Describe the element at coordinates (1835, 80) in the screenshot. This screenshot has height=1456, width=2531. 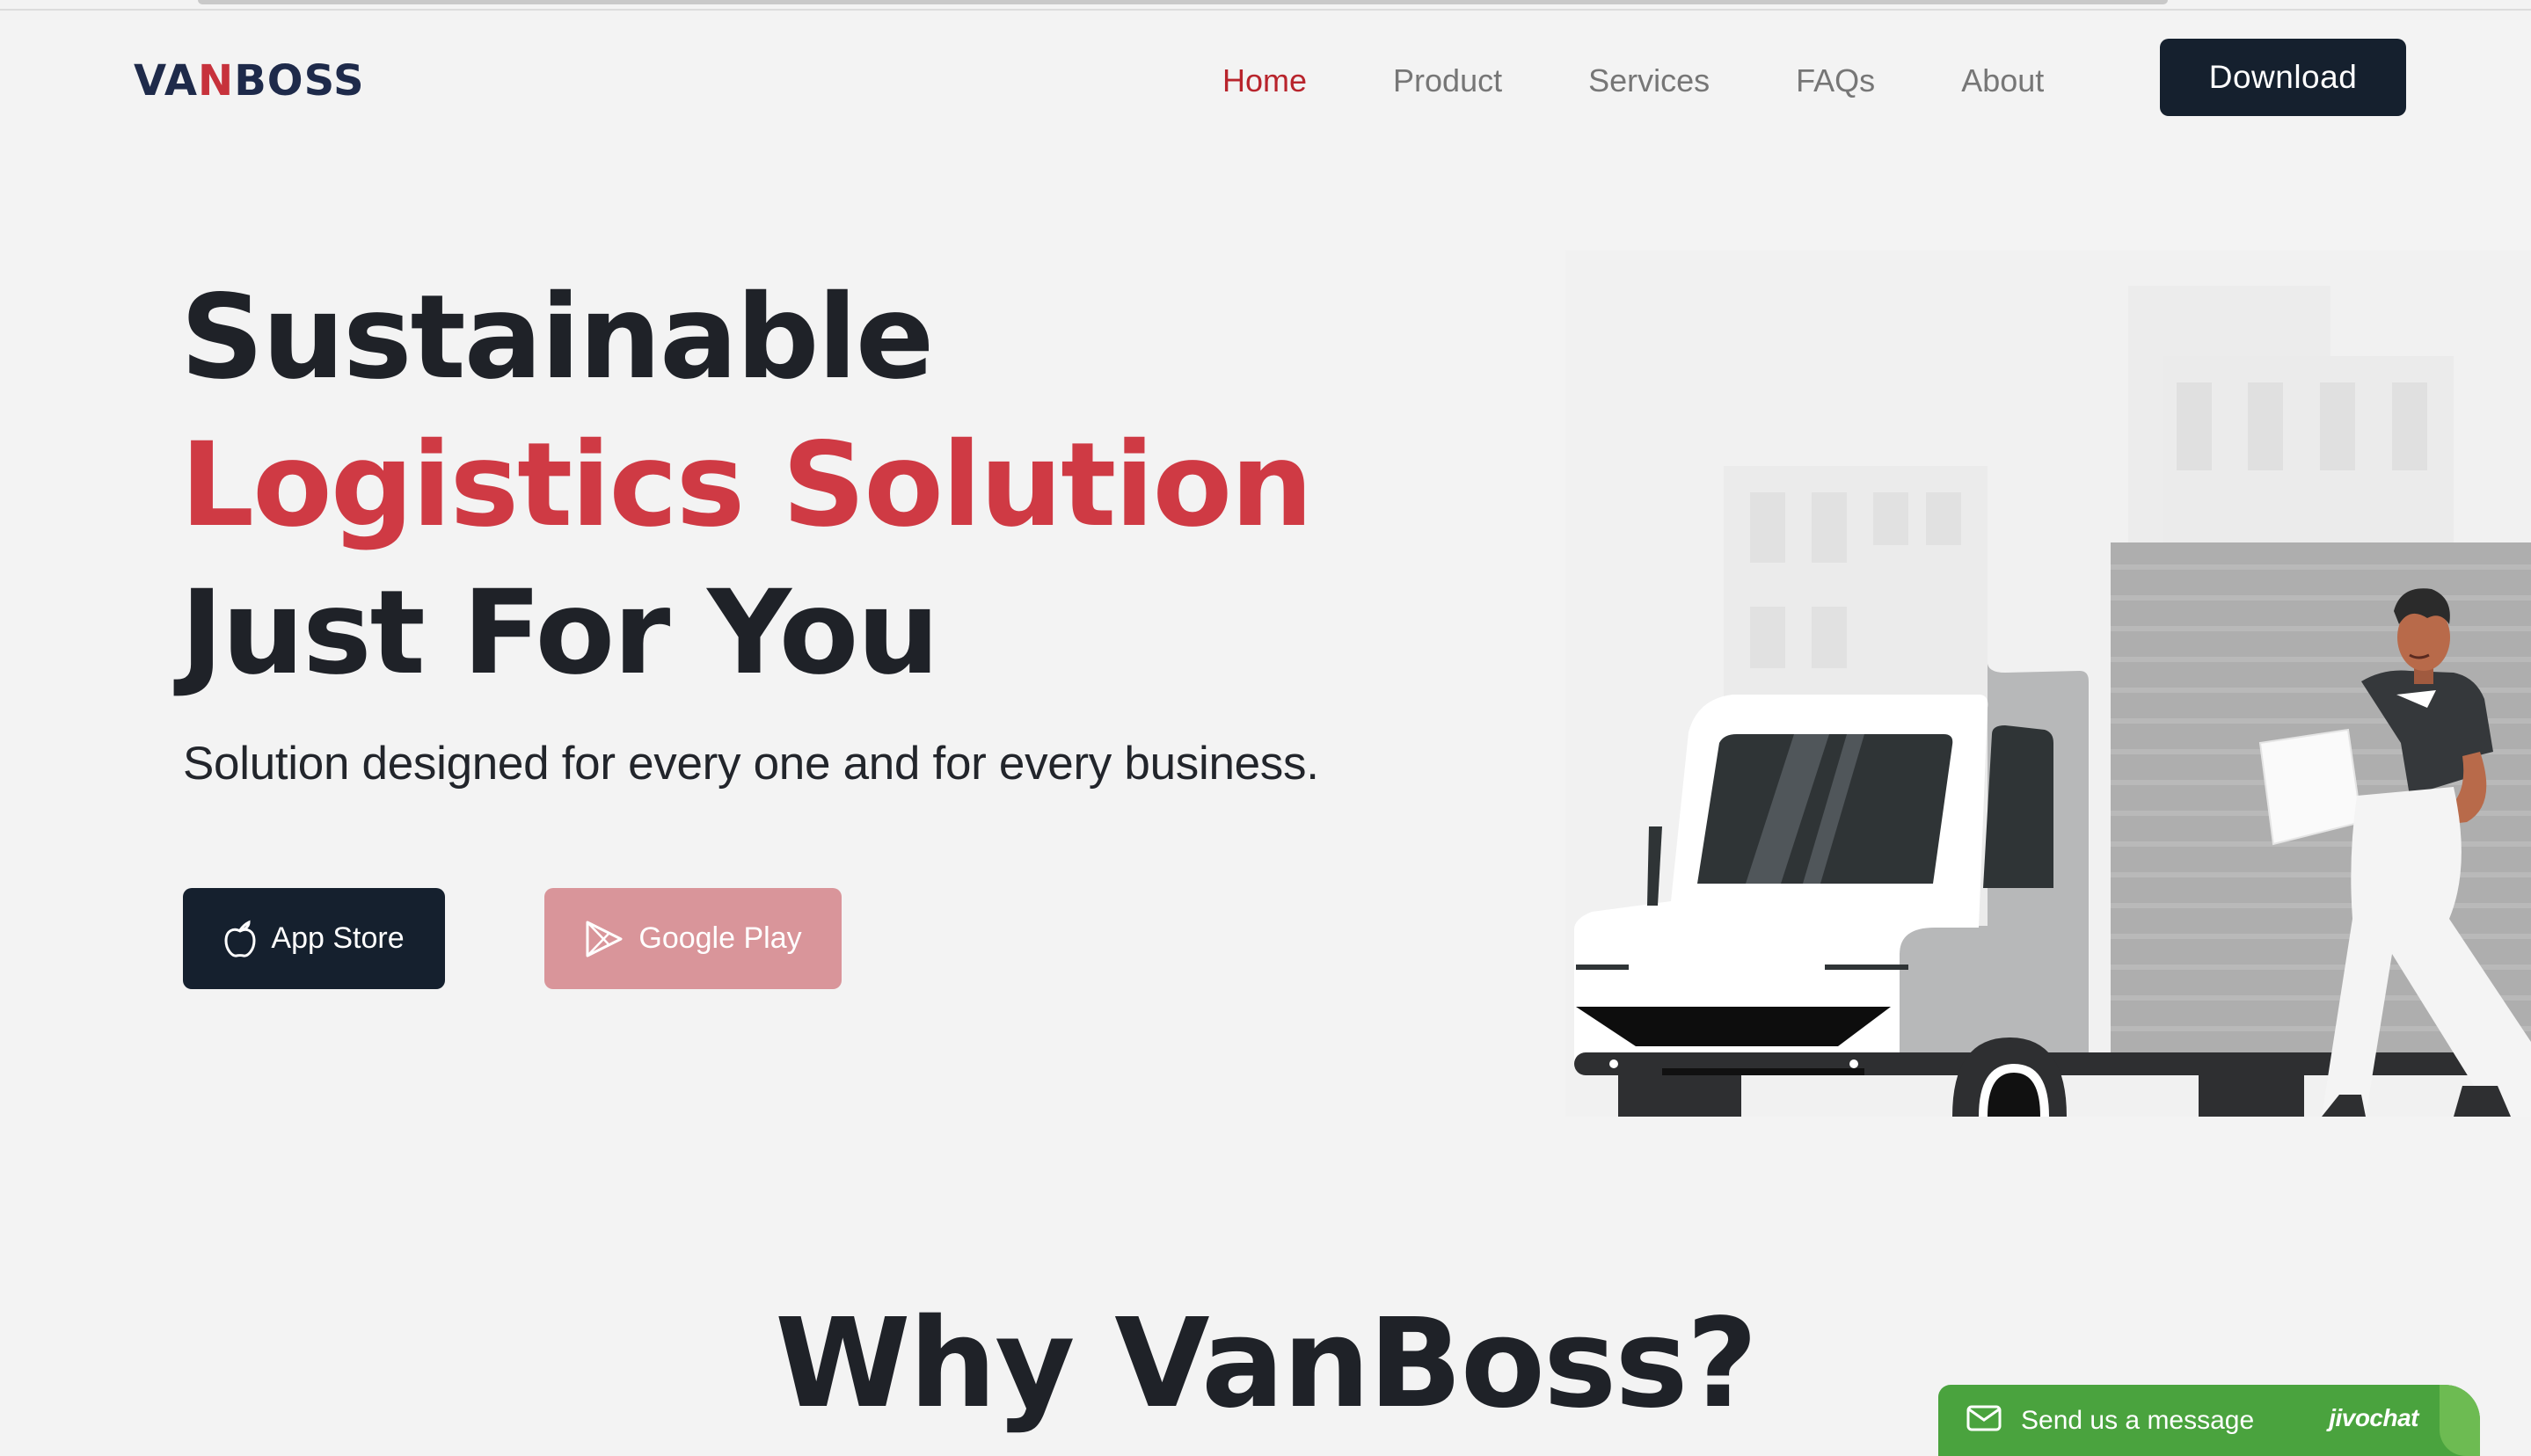
I see `nav-link-faqs: FAQs` at that location.